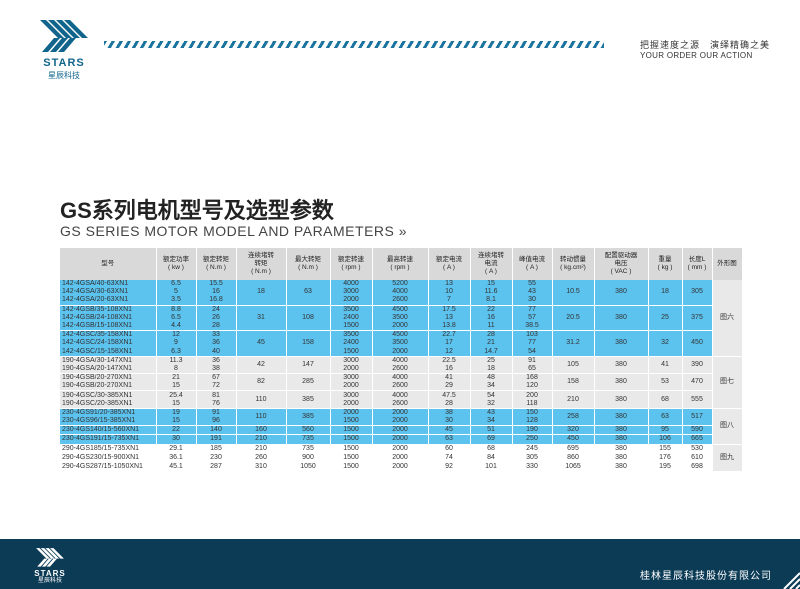 The image size is (800, 589). What do you see at coordinates (449, 309) in the screenshot?
I see `value-cell: 17.5` at bounding box center [449, 309].